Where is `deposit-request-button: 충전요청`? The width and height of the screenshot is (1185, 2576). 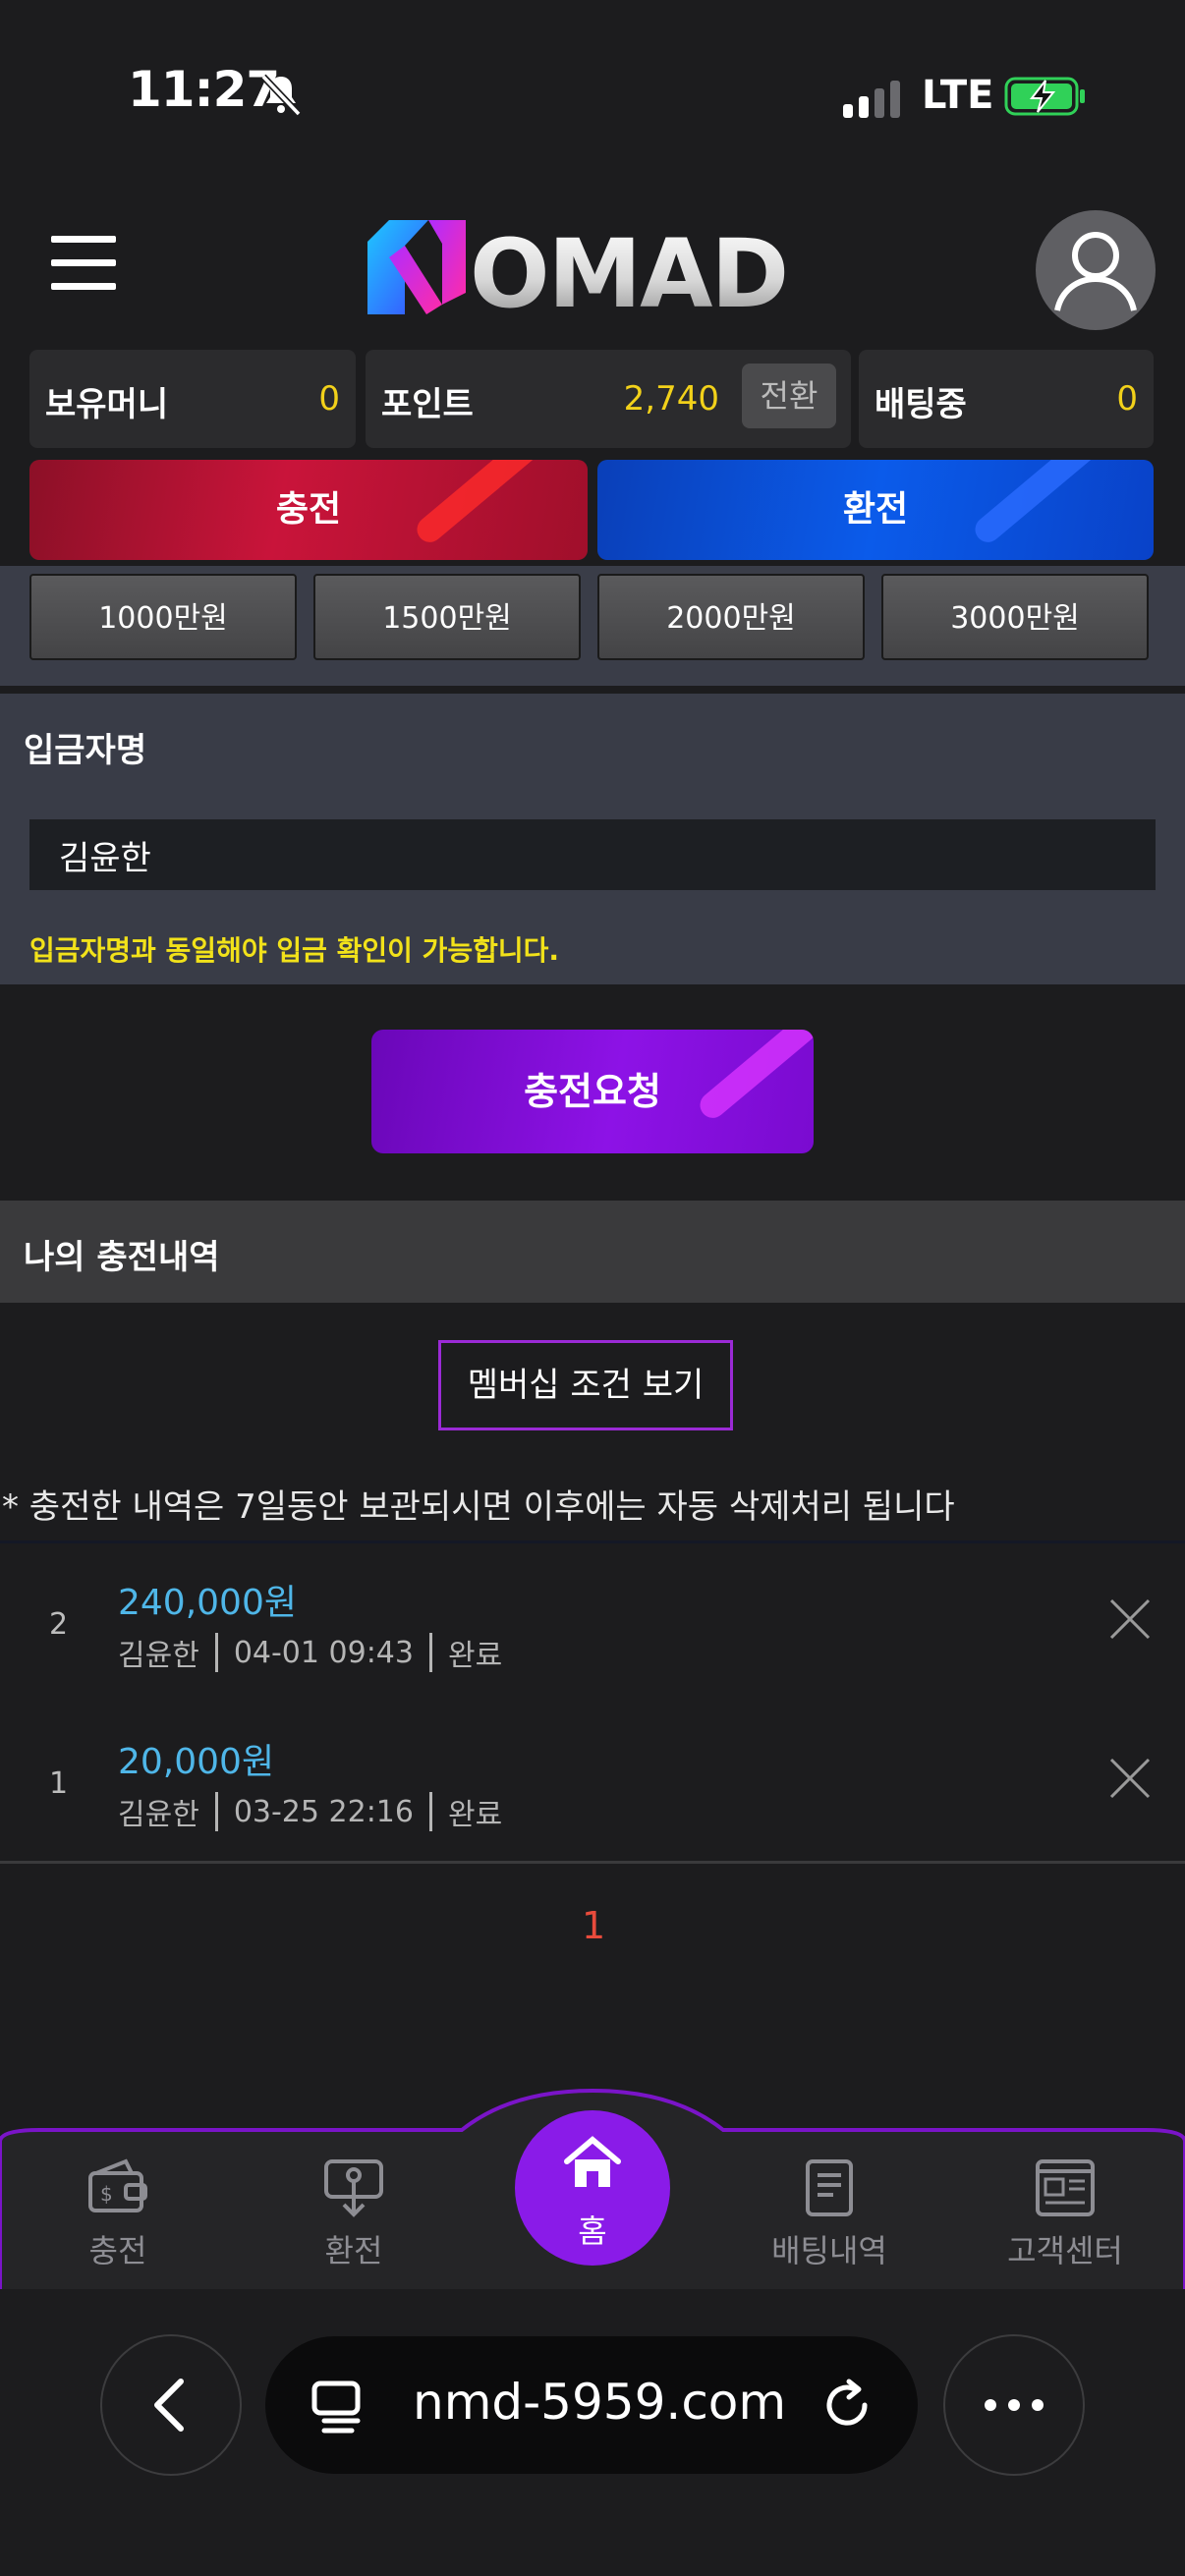 deposit-request-button: 충전요청 is located at coordinates (592, 1091).